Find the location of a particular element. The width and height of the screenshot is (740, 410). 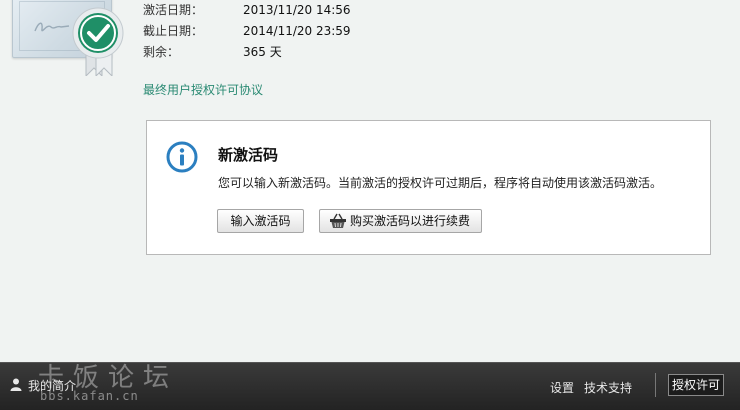

enter-activation-code-label: 输入激活码 is located at coordinates (260, 221).